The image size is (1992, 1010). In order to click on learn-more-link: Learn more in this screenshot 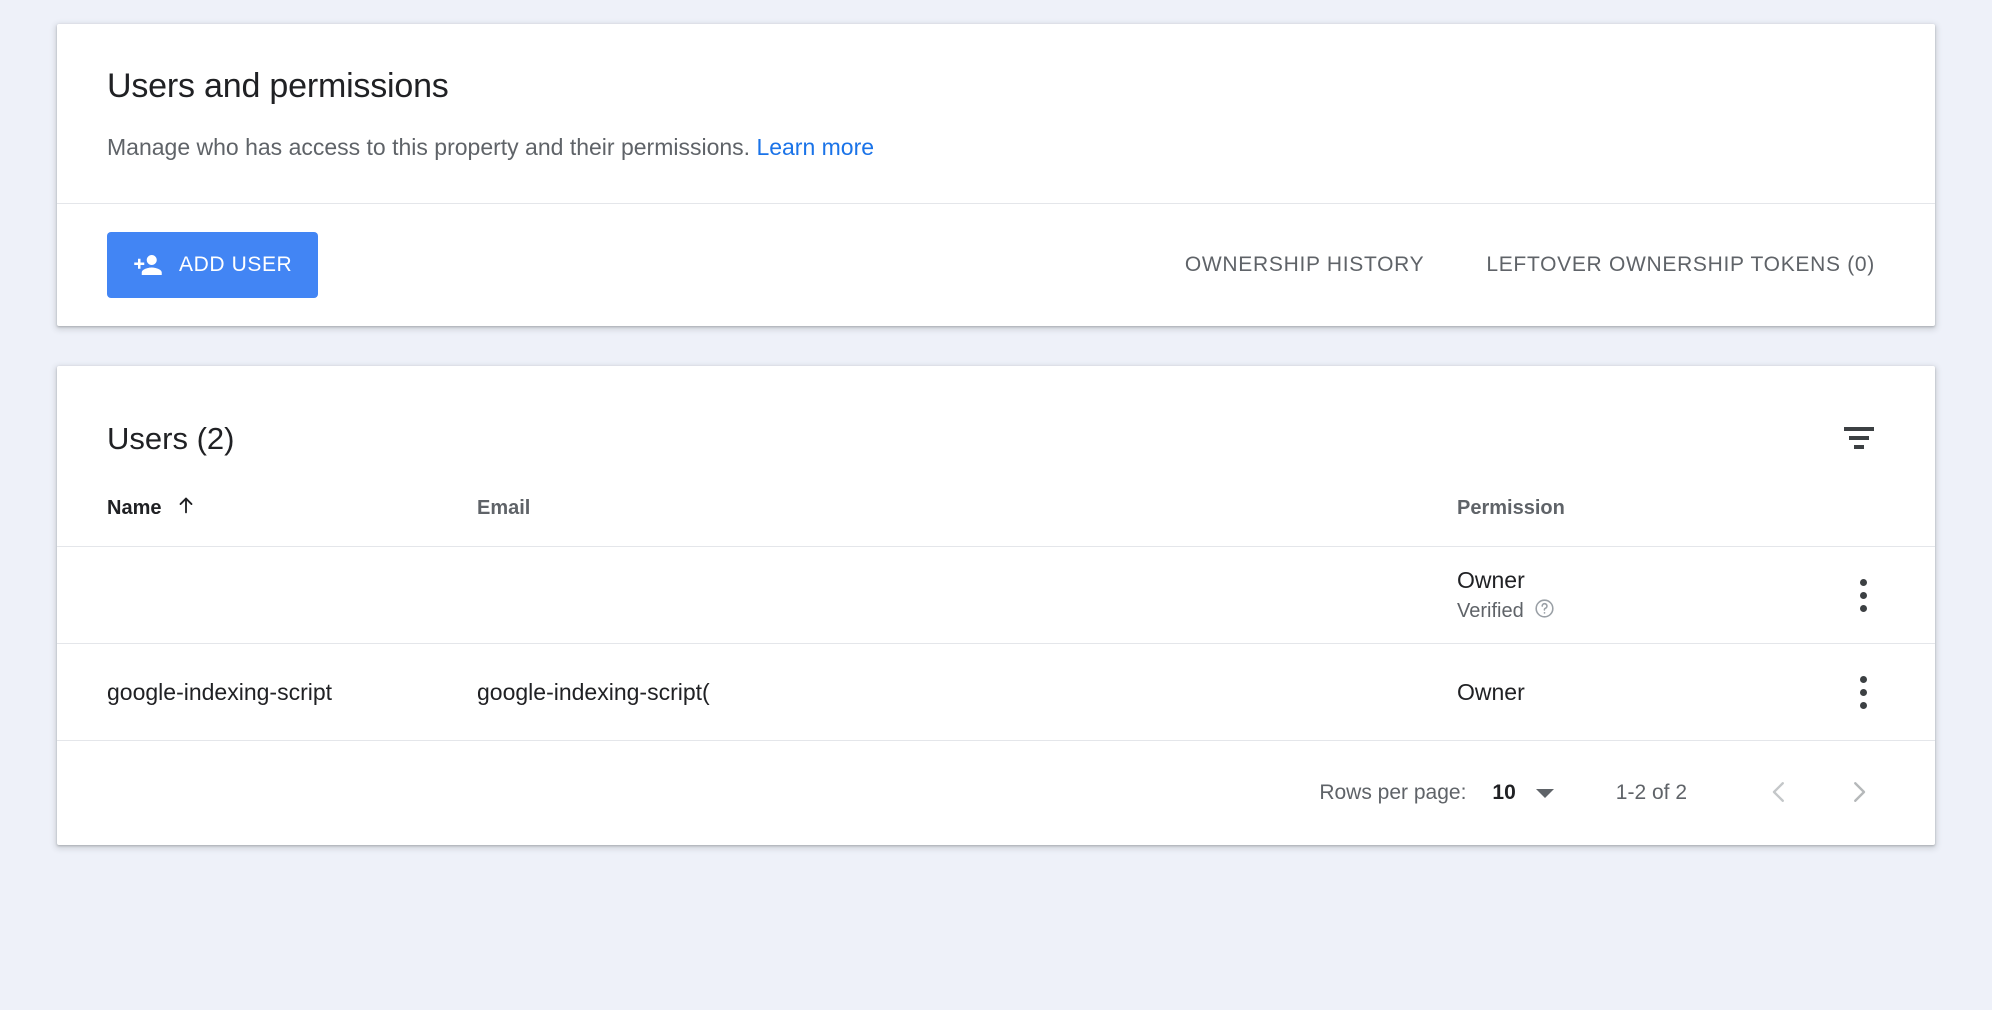, I will do `click(815, 147)`.